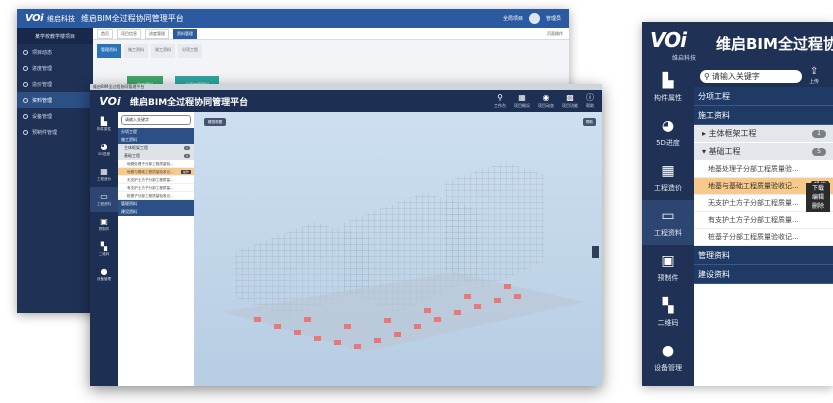 Image resolution: width=833 pixels, height=403 pixels. I want to click on back-page-ops: 页面操作, so click(558, 34).